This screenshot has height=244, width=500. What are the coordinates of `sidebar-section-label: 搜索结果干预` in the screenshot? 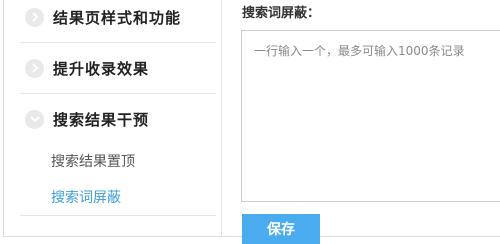 It's located at (101, 119).